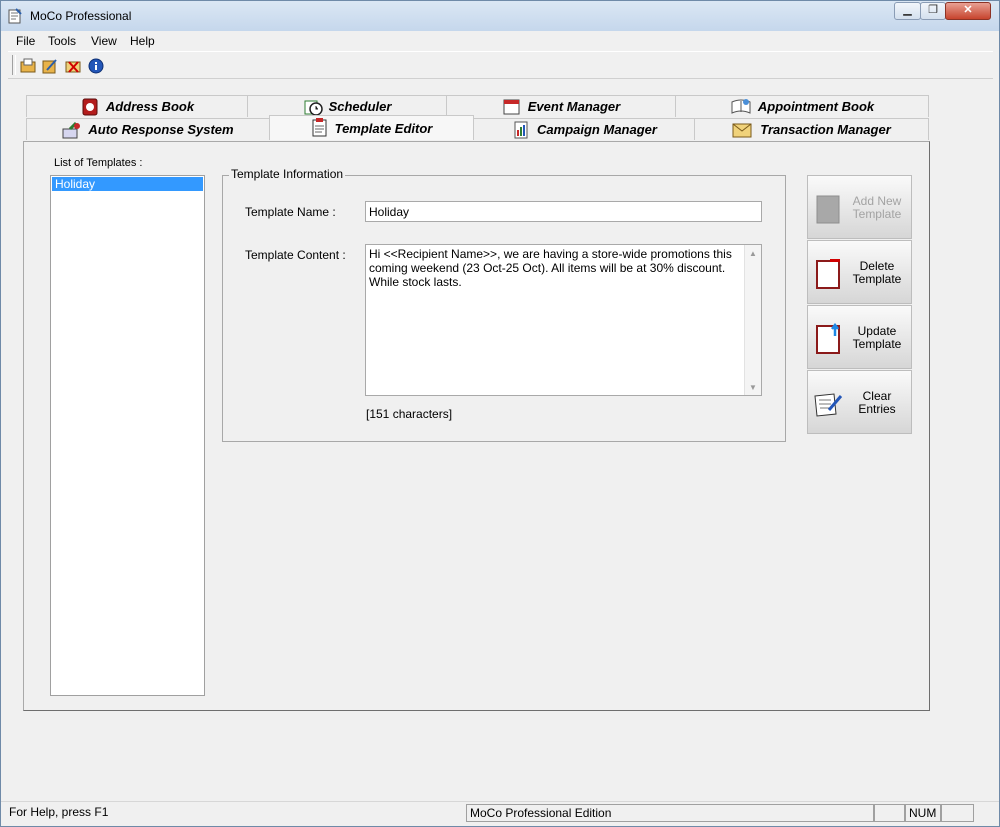  I want to click on delete-template-button: Delete Template, so click(859, 272).